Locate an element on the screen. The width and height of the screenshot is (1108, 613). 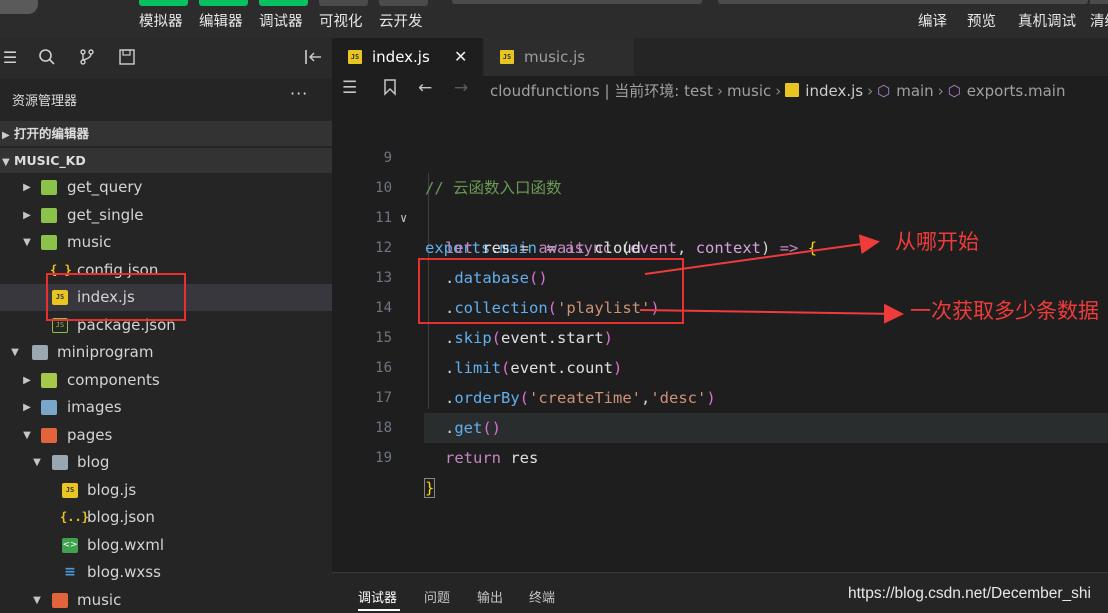
json-file-icon: {..} is located at coordinates (74, 517).